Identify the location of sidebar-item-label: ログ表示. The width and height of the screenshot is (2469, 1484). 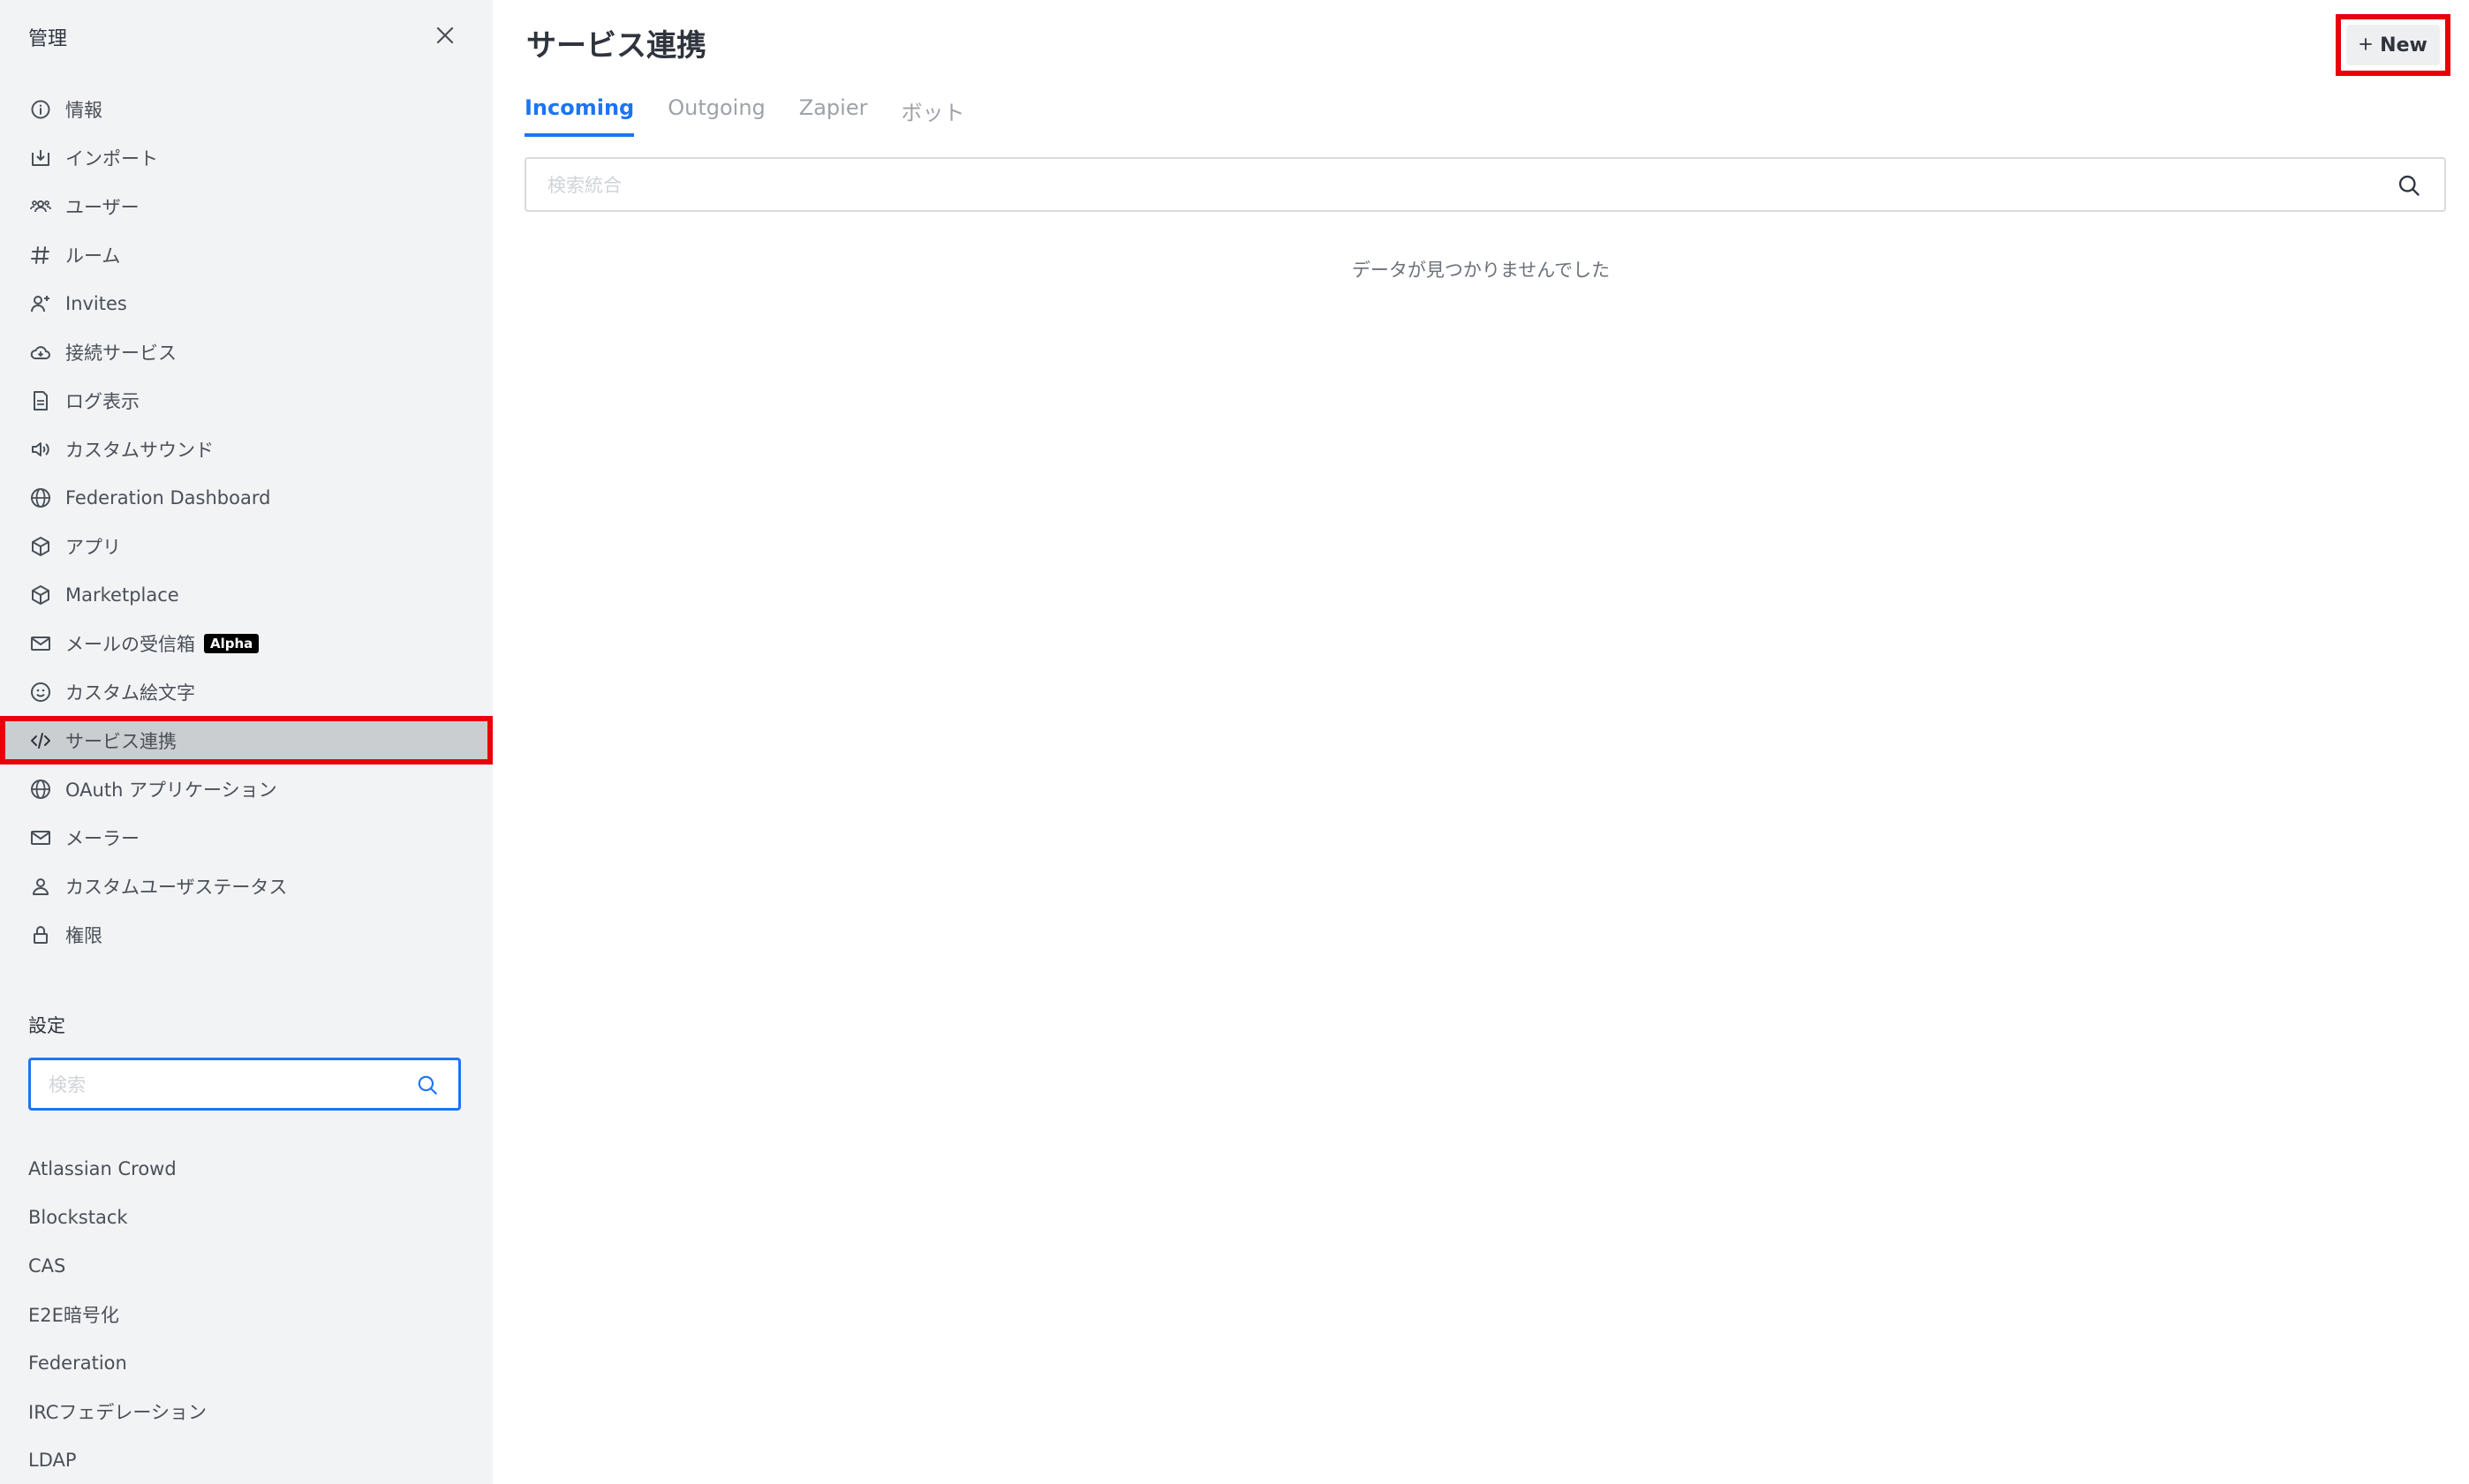
(102, 401).